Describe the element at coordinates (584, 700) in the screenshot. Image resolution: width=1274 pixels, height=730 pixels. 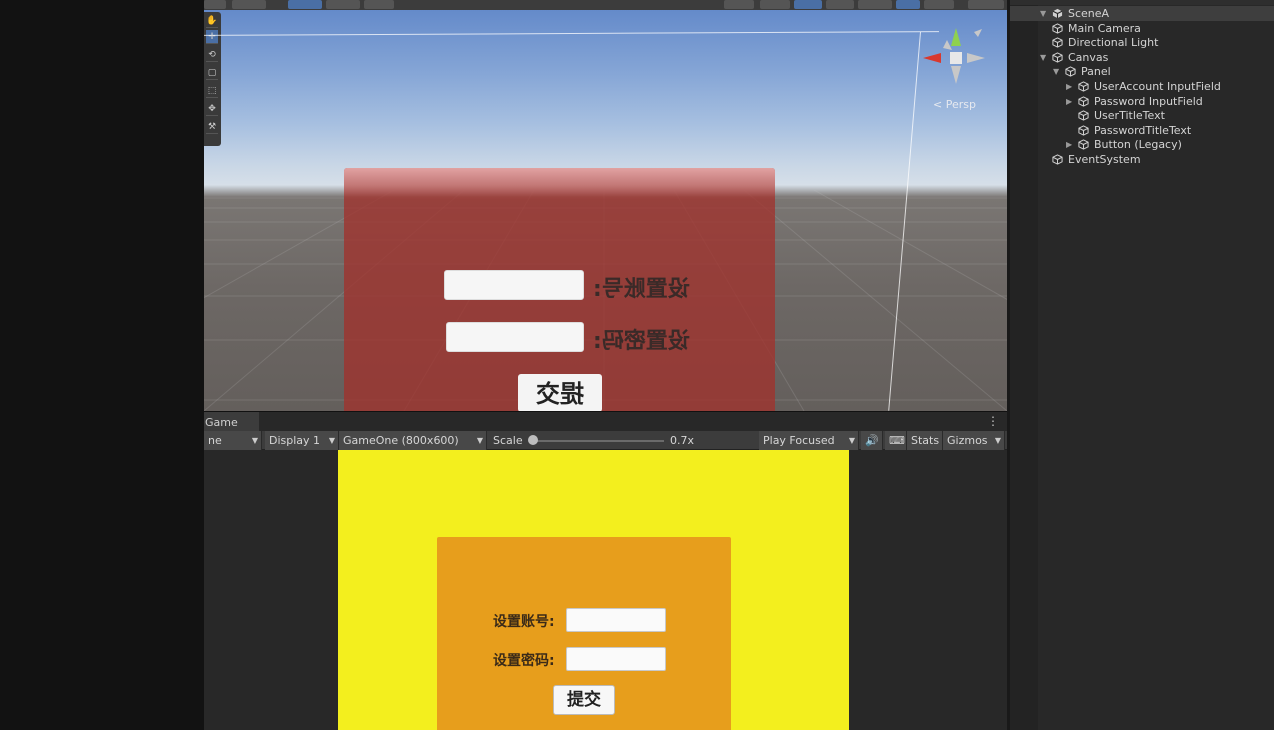
I see `submit-button: 提交` at that location.